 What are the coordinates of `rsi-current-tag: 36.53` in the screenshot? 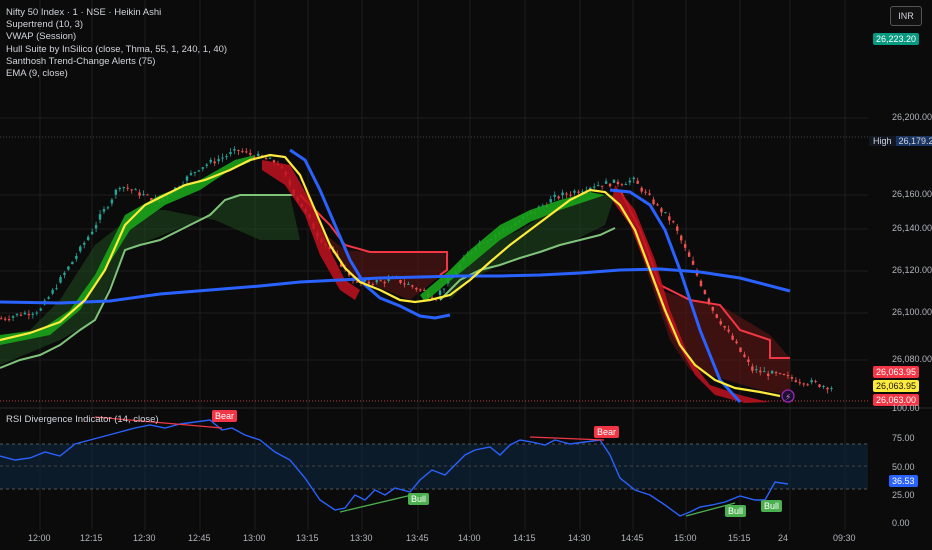 It's located at (903, 481).